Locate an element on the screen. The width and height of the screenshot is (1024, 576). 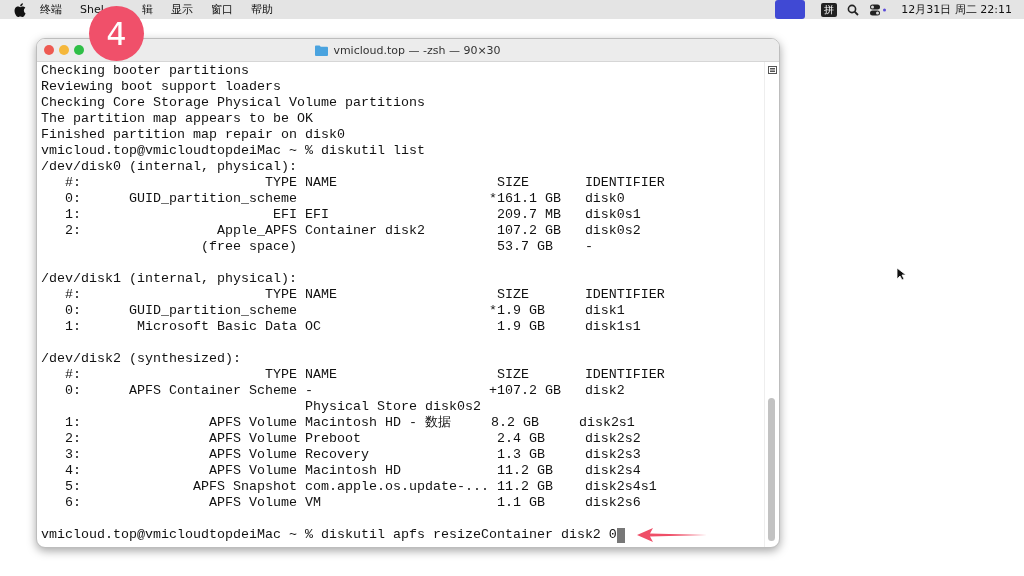
menu-item: 显示 is located at coordinates (181, 9).